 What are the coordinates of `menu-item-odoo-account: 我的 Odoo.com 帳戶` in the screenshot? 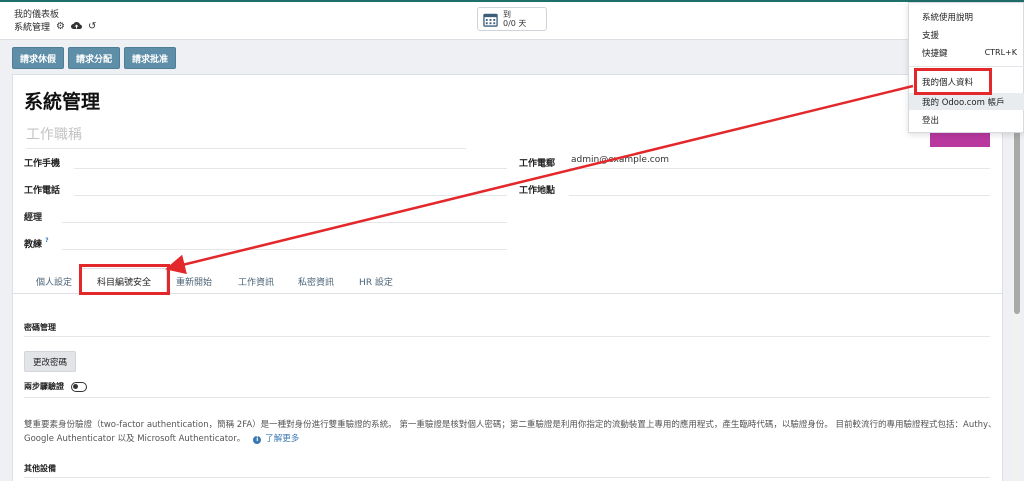 It's located at (966, 101).